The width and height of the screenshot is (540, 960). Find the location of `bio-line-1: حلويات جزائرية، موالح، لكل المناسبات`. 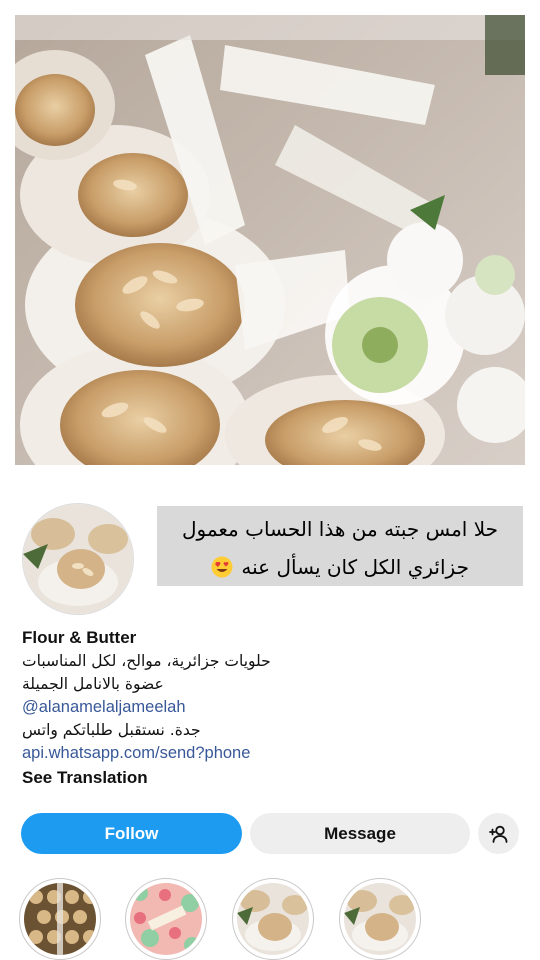

bio-line-1: حلويات جزائرية، موالح، لكل المناسبات is located at coordinates (146, 661).